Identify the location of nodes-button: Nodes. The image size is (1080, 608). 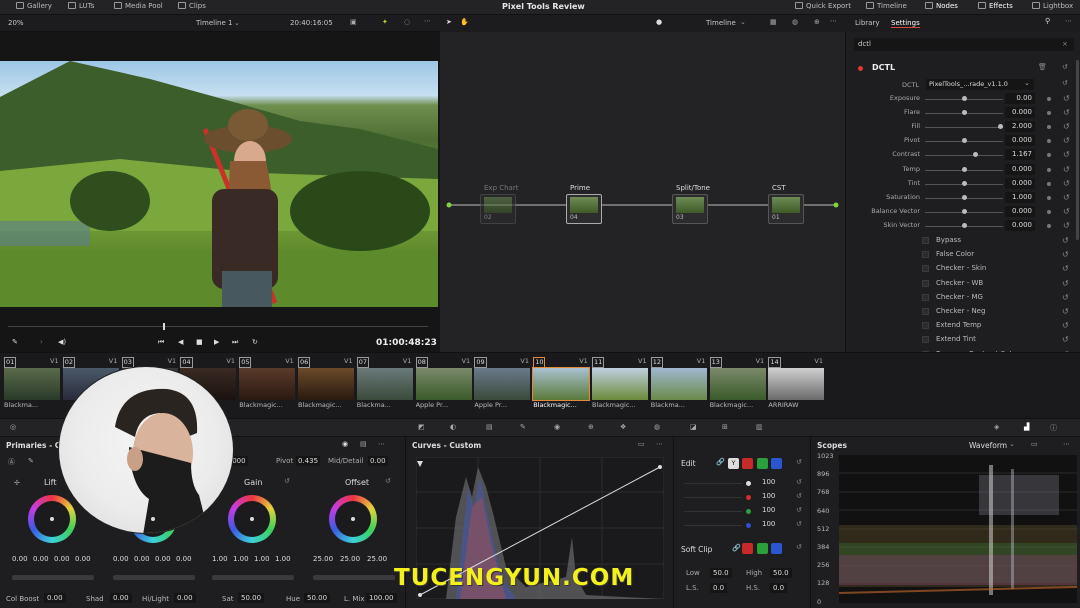
(941, 6).